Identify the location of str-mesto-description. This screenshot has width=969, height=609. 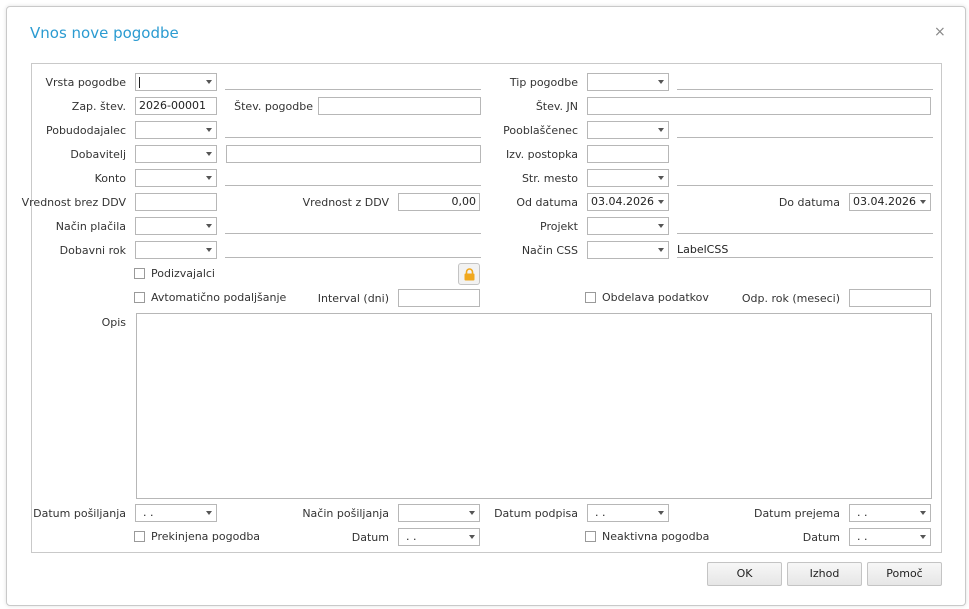
(805, 178).